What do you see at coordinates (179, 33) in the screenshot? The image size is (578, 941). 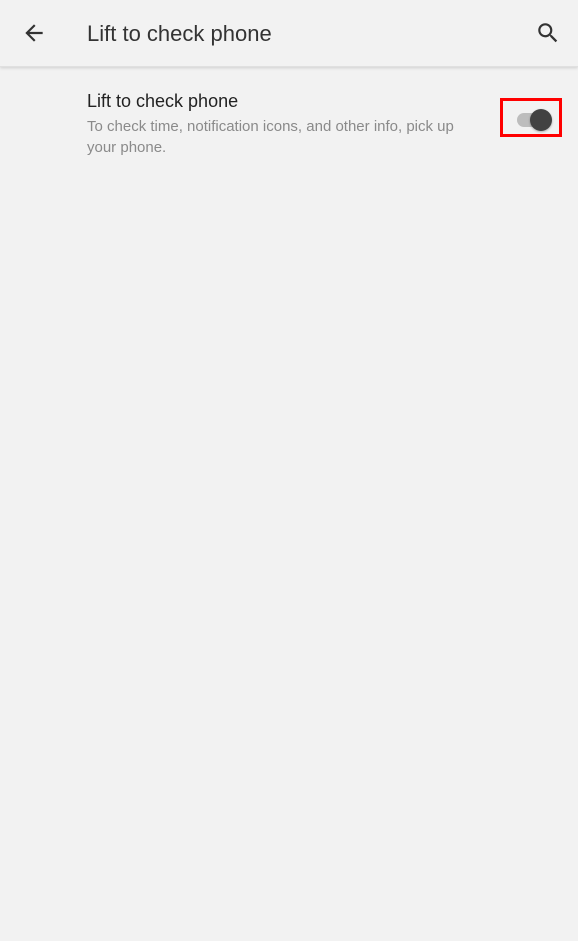 I see `page-title: Lift to check phone` at bounding box center [179, 33].